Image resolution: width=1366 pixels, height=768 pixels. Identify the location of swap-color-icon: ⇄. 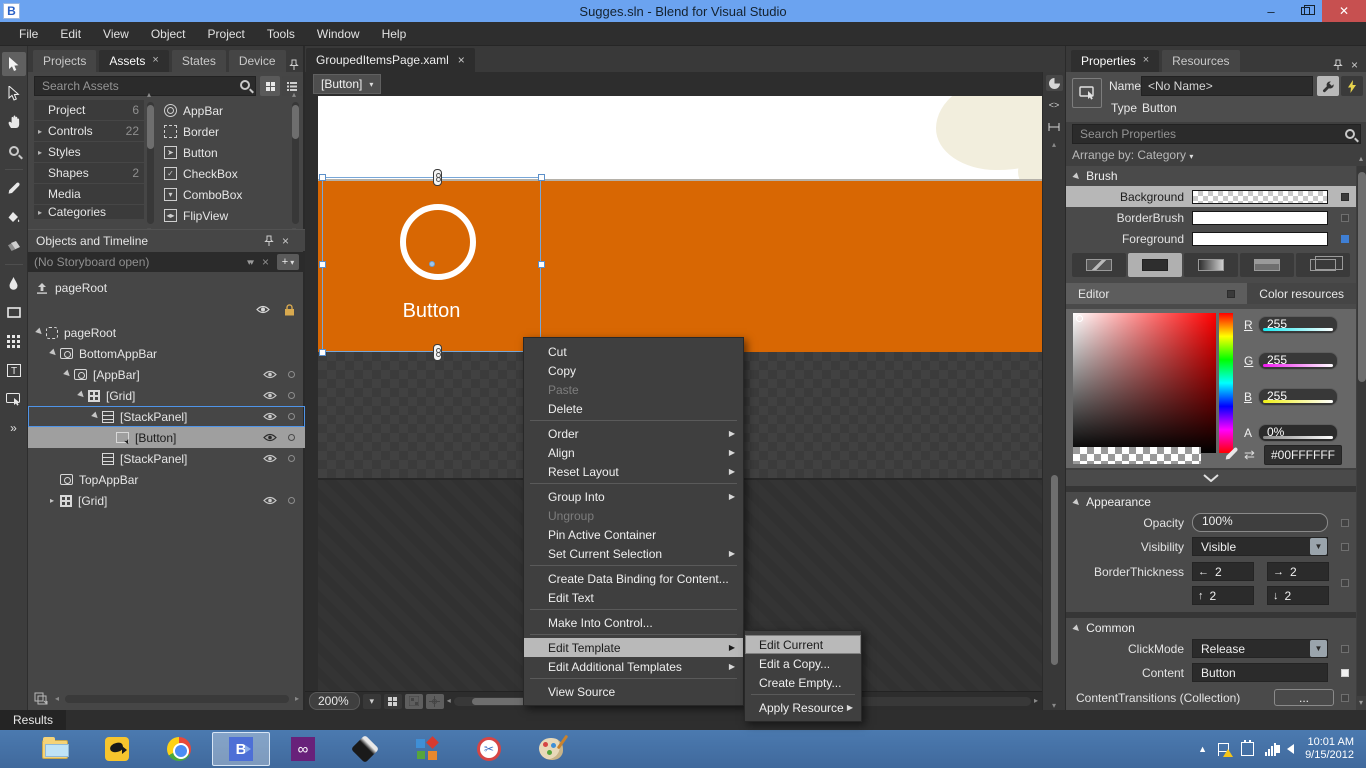
(1249, 455).